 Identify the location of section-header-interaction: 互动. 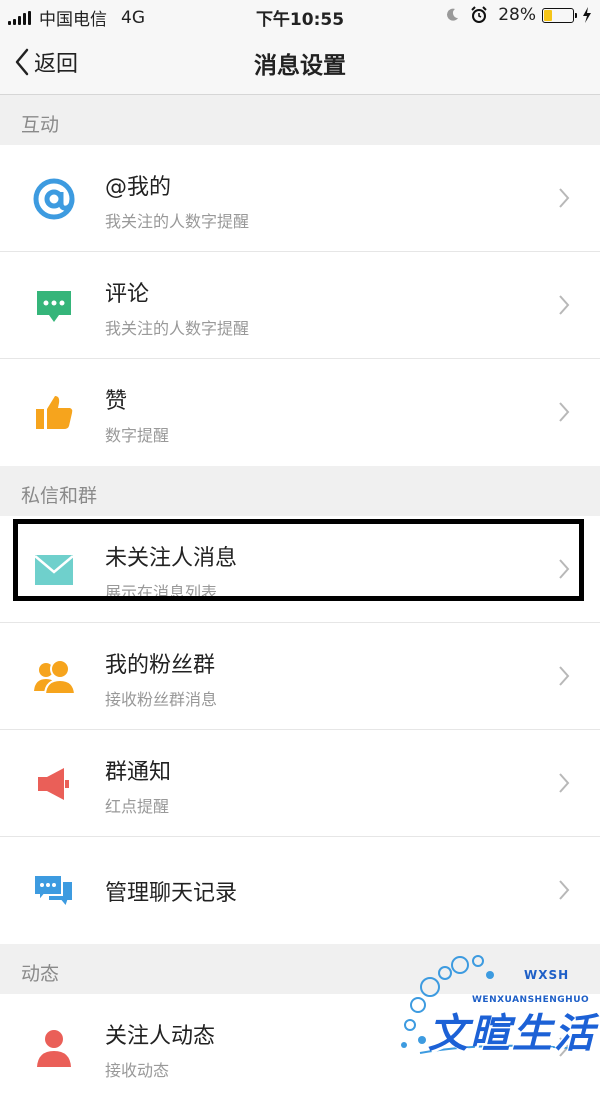
(300, 120).